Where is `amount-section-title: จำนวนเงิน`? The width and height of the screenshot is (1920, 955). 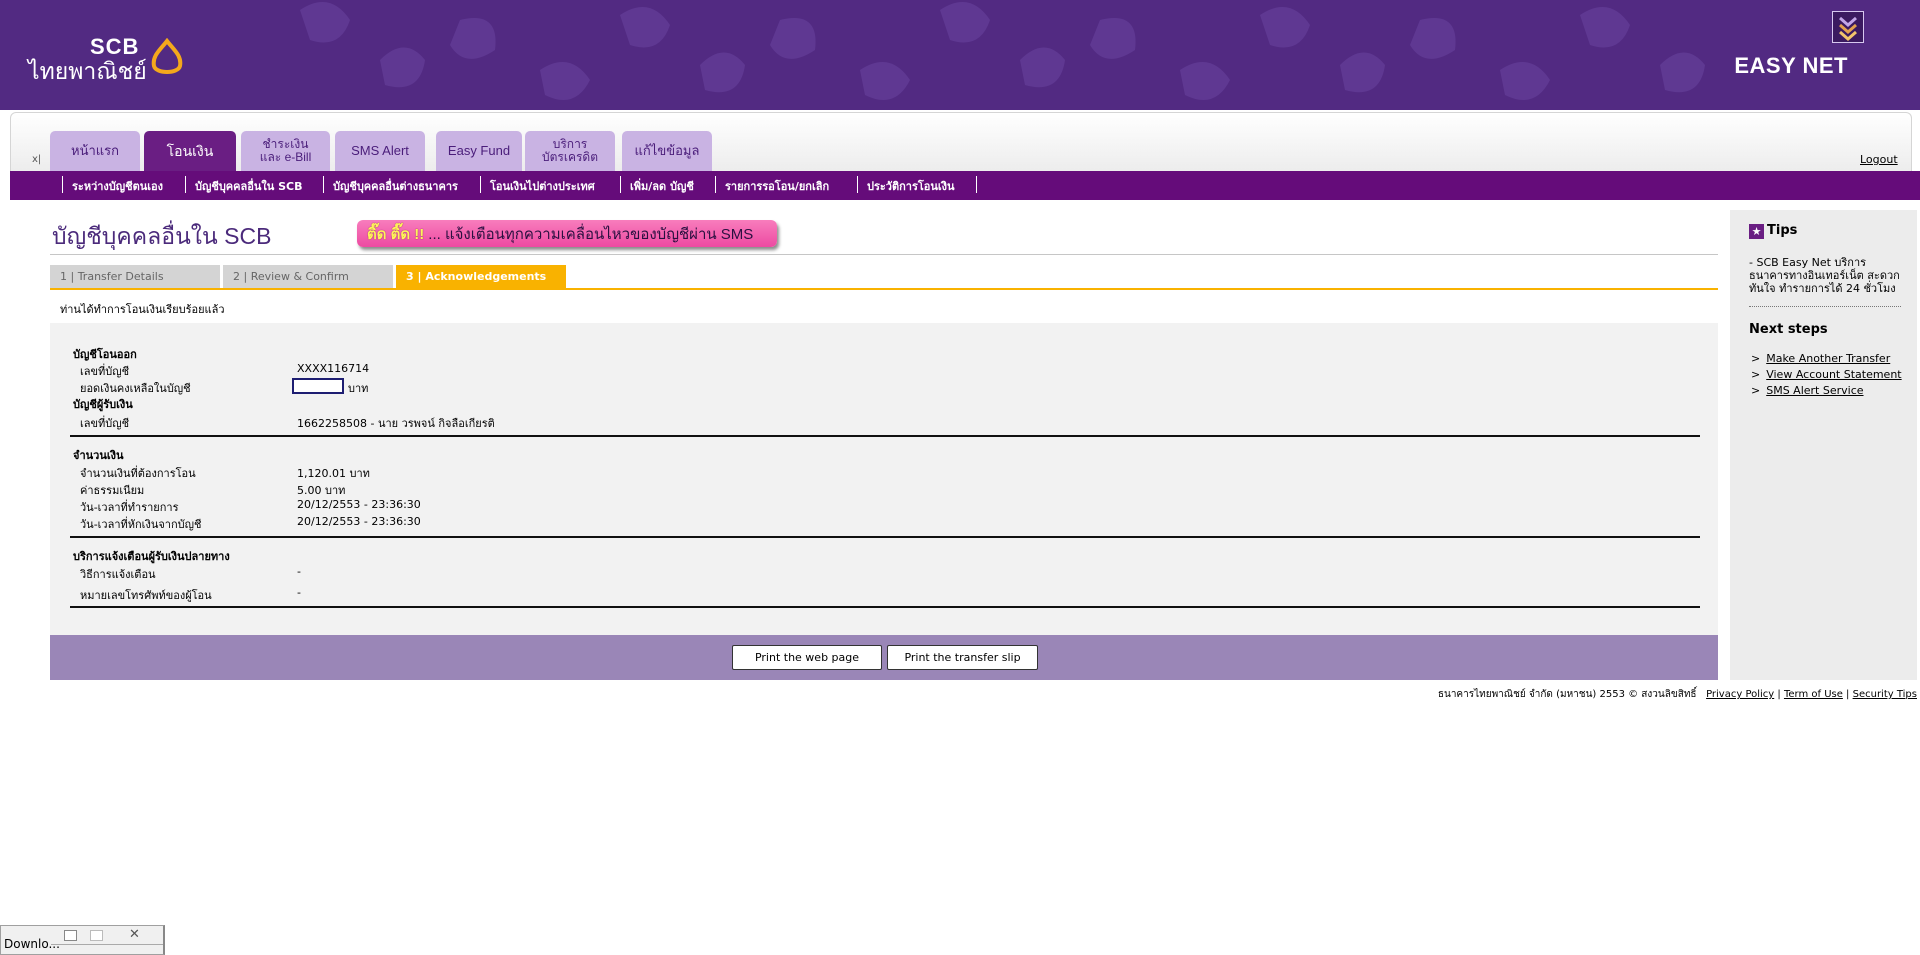 amount-section-title: จำนวนเงิน is located at coordinates (98, 455).